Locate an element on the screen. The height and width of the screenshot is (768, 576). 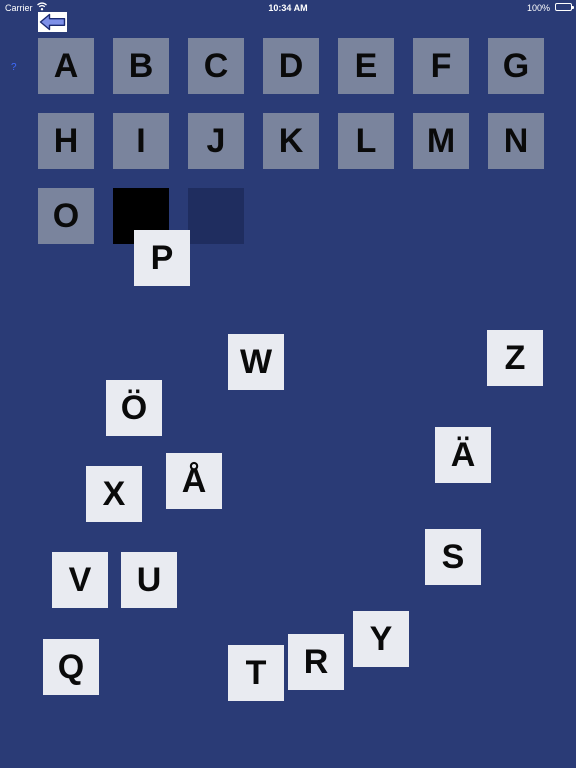
placed-tile-d: D is located at coordinates (291, 66).